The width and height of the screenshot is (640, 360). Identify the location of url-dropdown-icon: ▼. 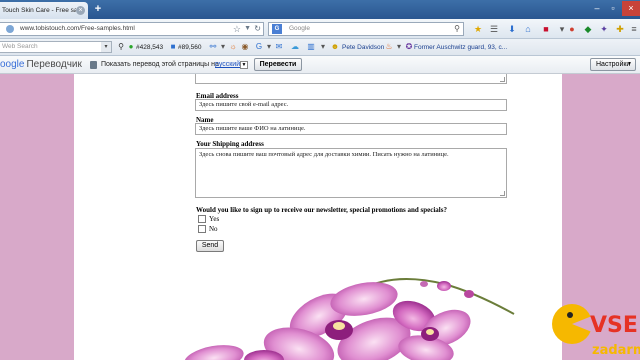
(247, 29).